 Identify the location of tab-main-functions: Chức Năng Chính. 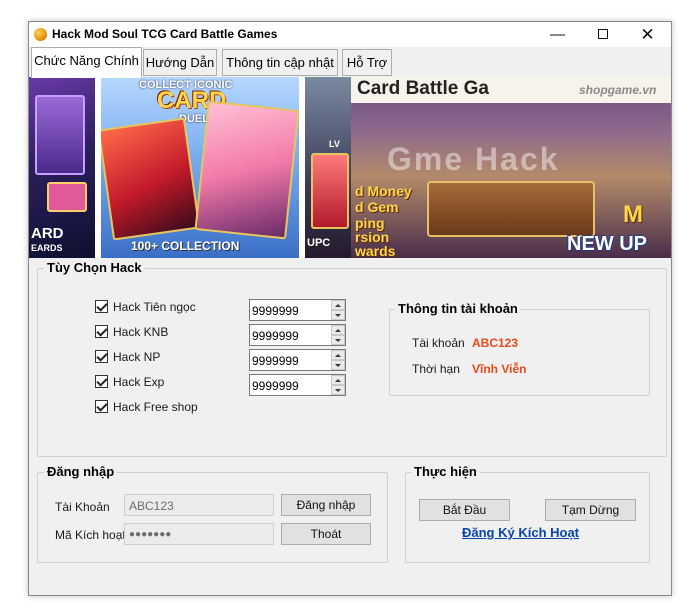
(86, 62).